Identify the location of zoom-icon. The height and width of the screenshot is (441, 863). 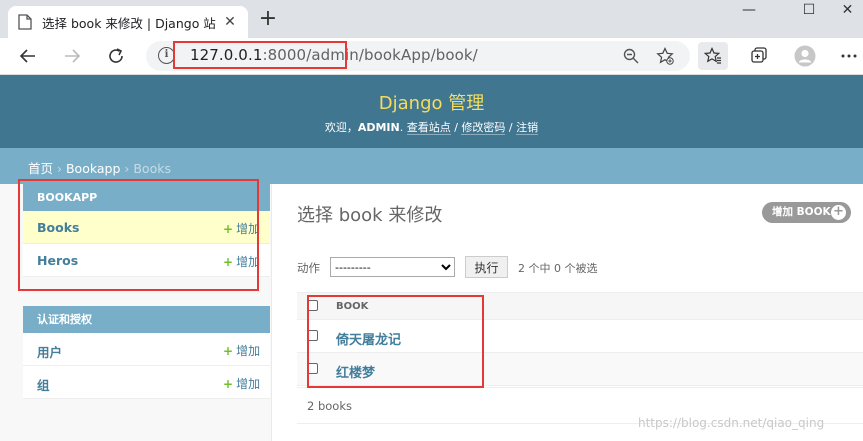
(631, 56).